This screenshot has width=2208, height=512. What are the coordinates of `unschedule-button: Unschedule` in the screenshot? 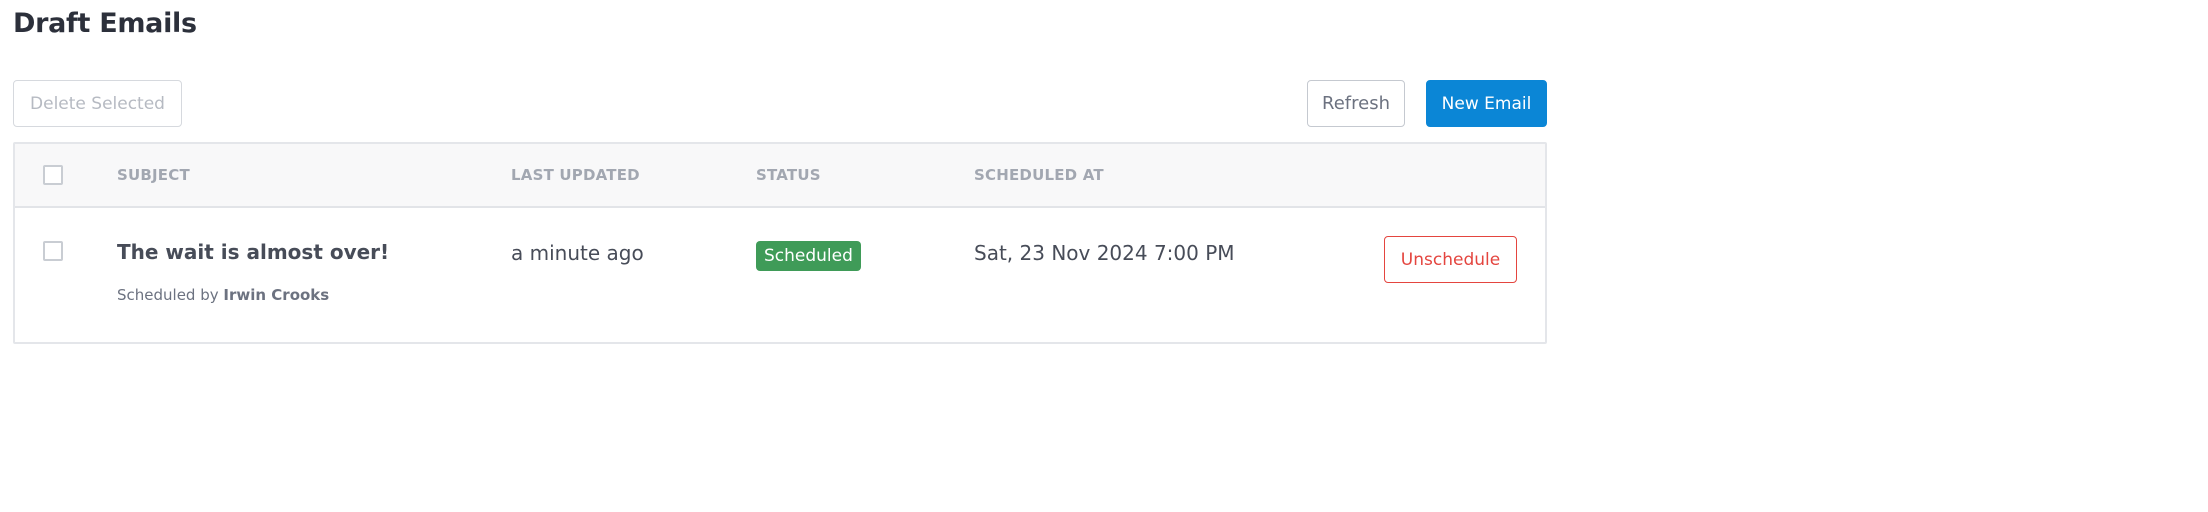 It's located at (1450, 259).